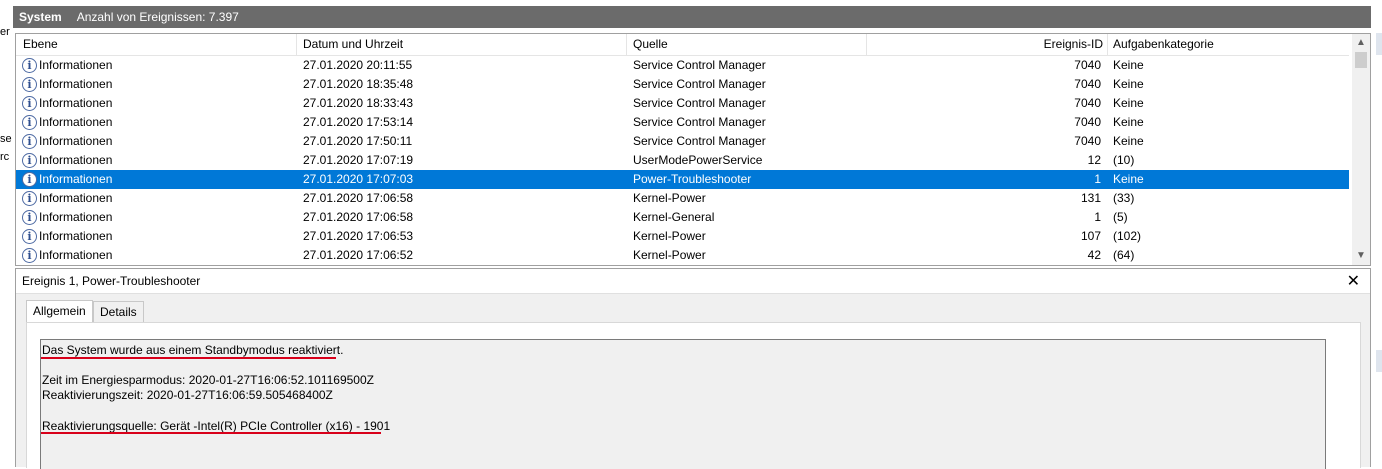  What do you see at coordinates (1353, 281) in the screenshot?
I see `close-icon: ✕` at bounding box center [1353, 281].